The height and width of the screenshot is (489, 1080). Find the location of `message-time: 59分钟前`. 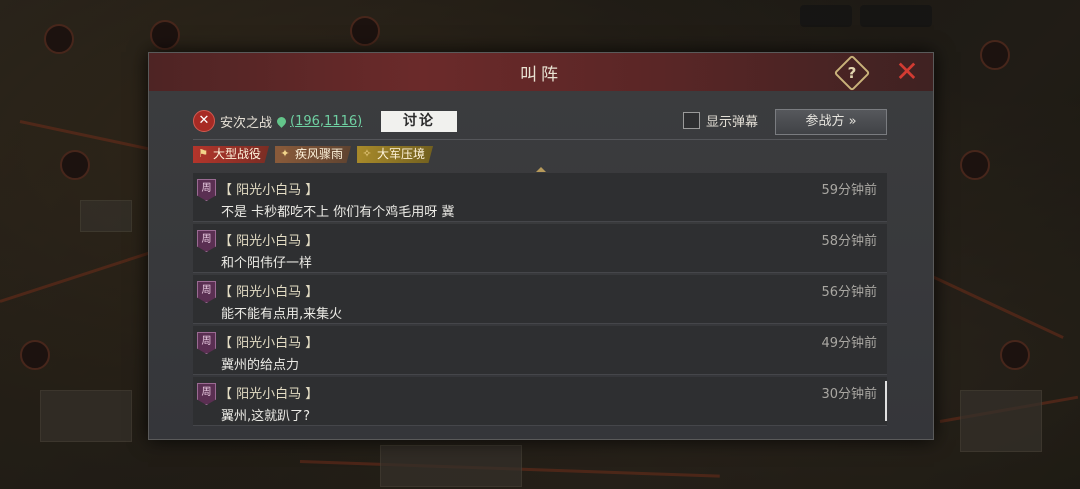

message-time: 59分钟前 is located at coordinates (849, 190).